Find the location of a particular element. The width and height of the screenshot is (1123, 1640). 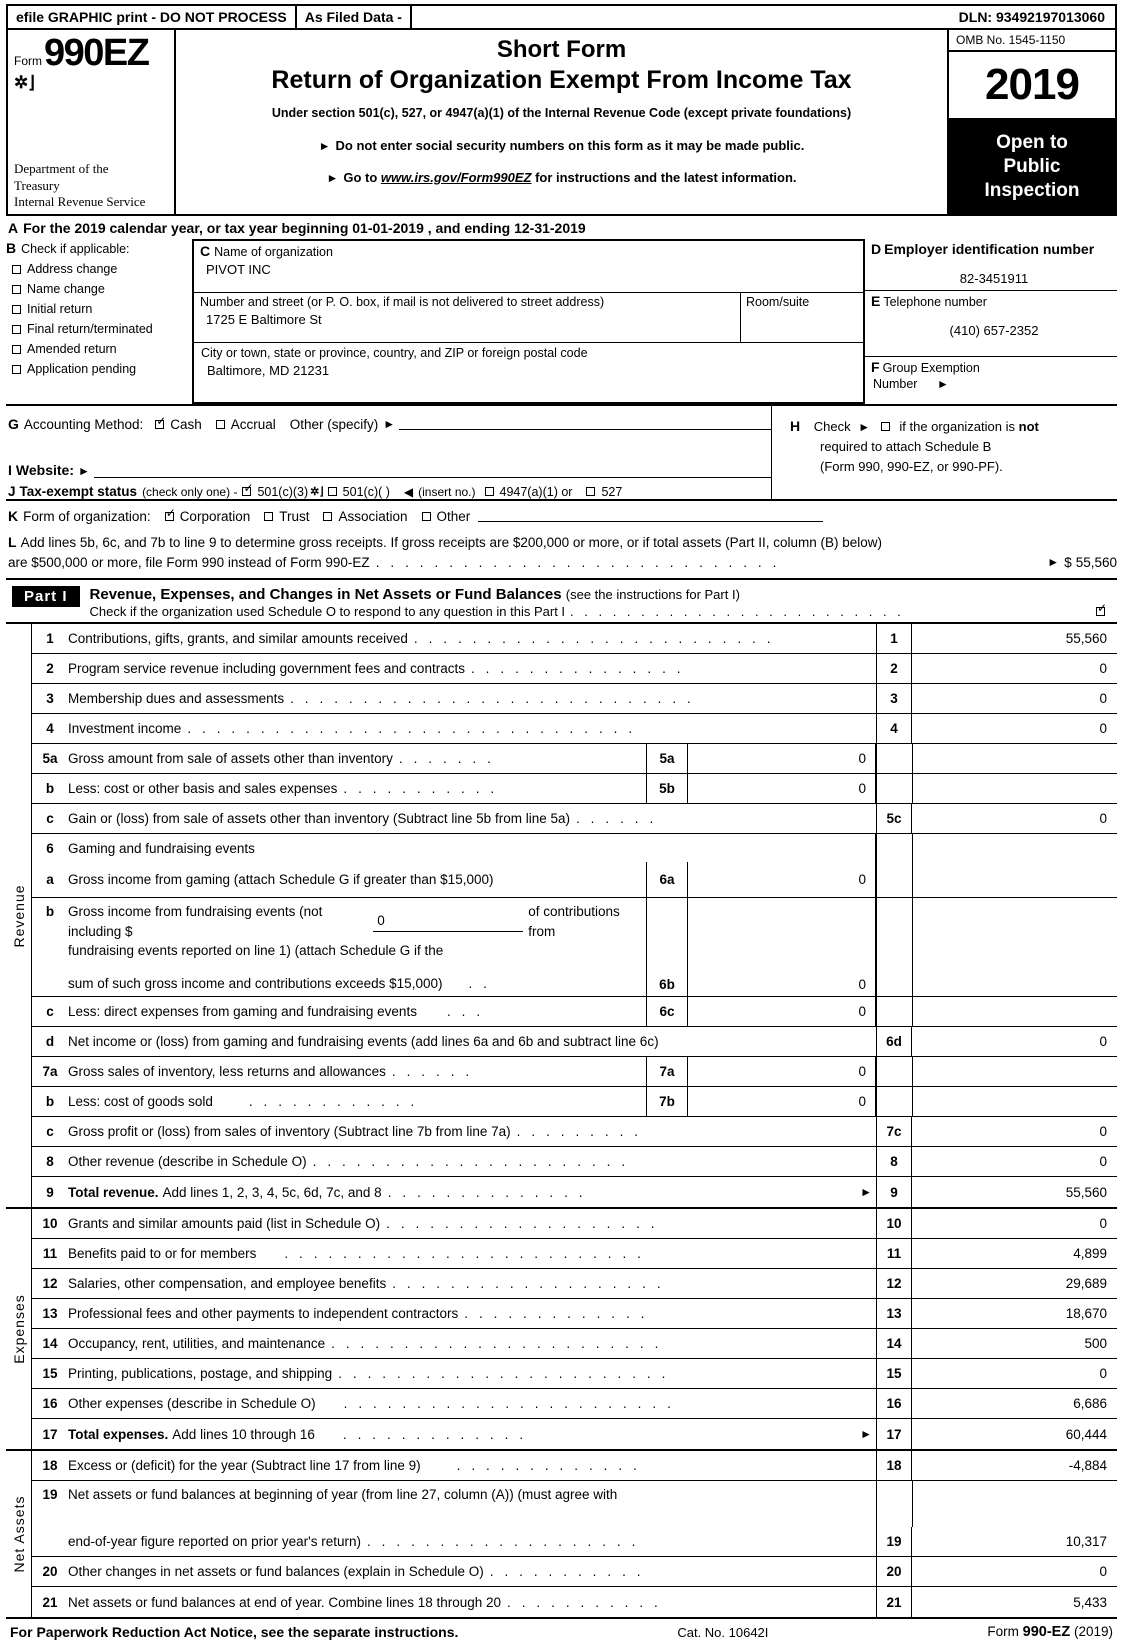

checkbox-final-return: Final return/terminated is located at coordinates (102, 329).